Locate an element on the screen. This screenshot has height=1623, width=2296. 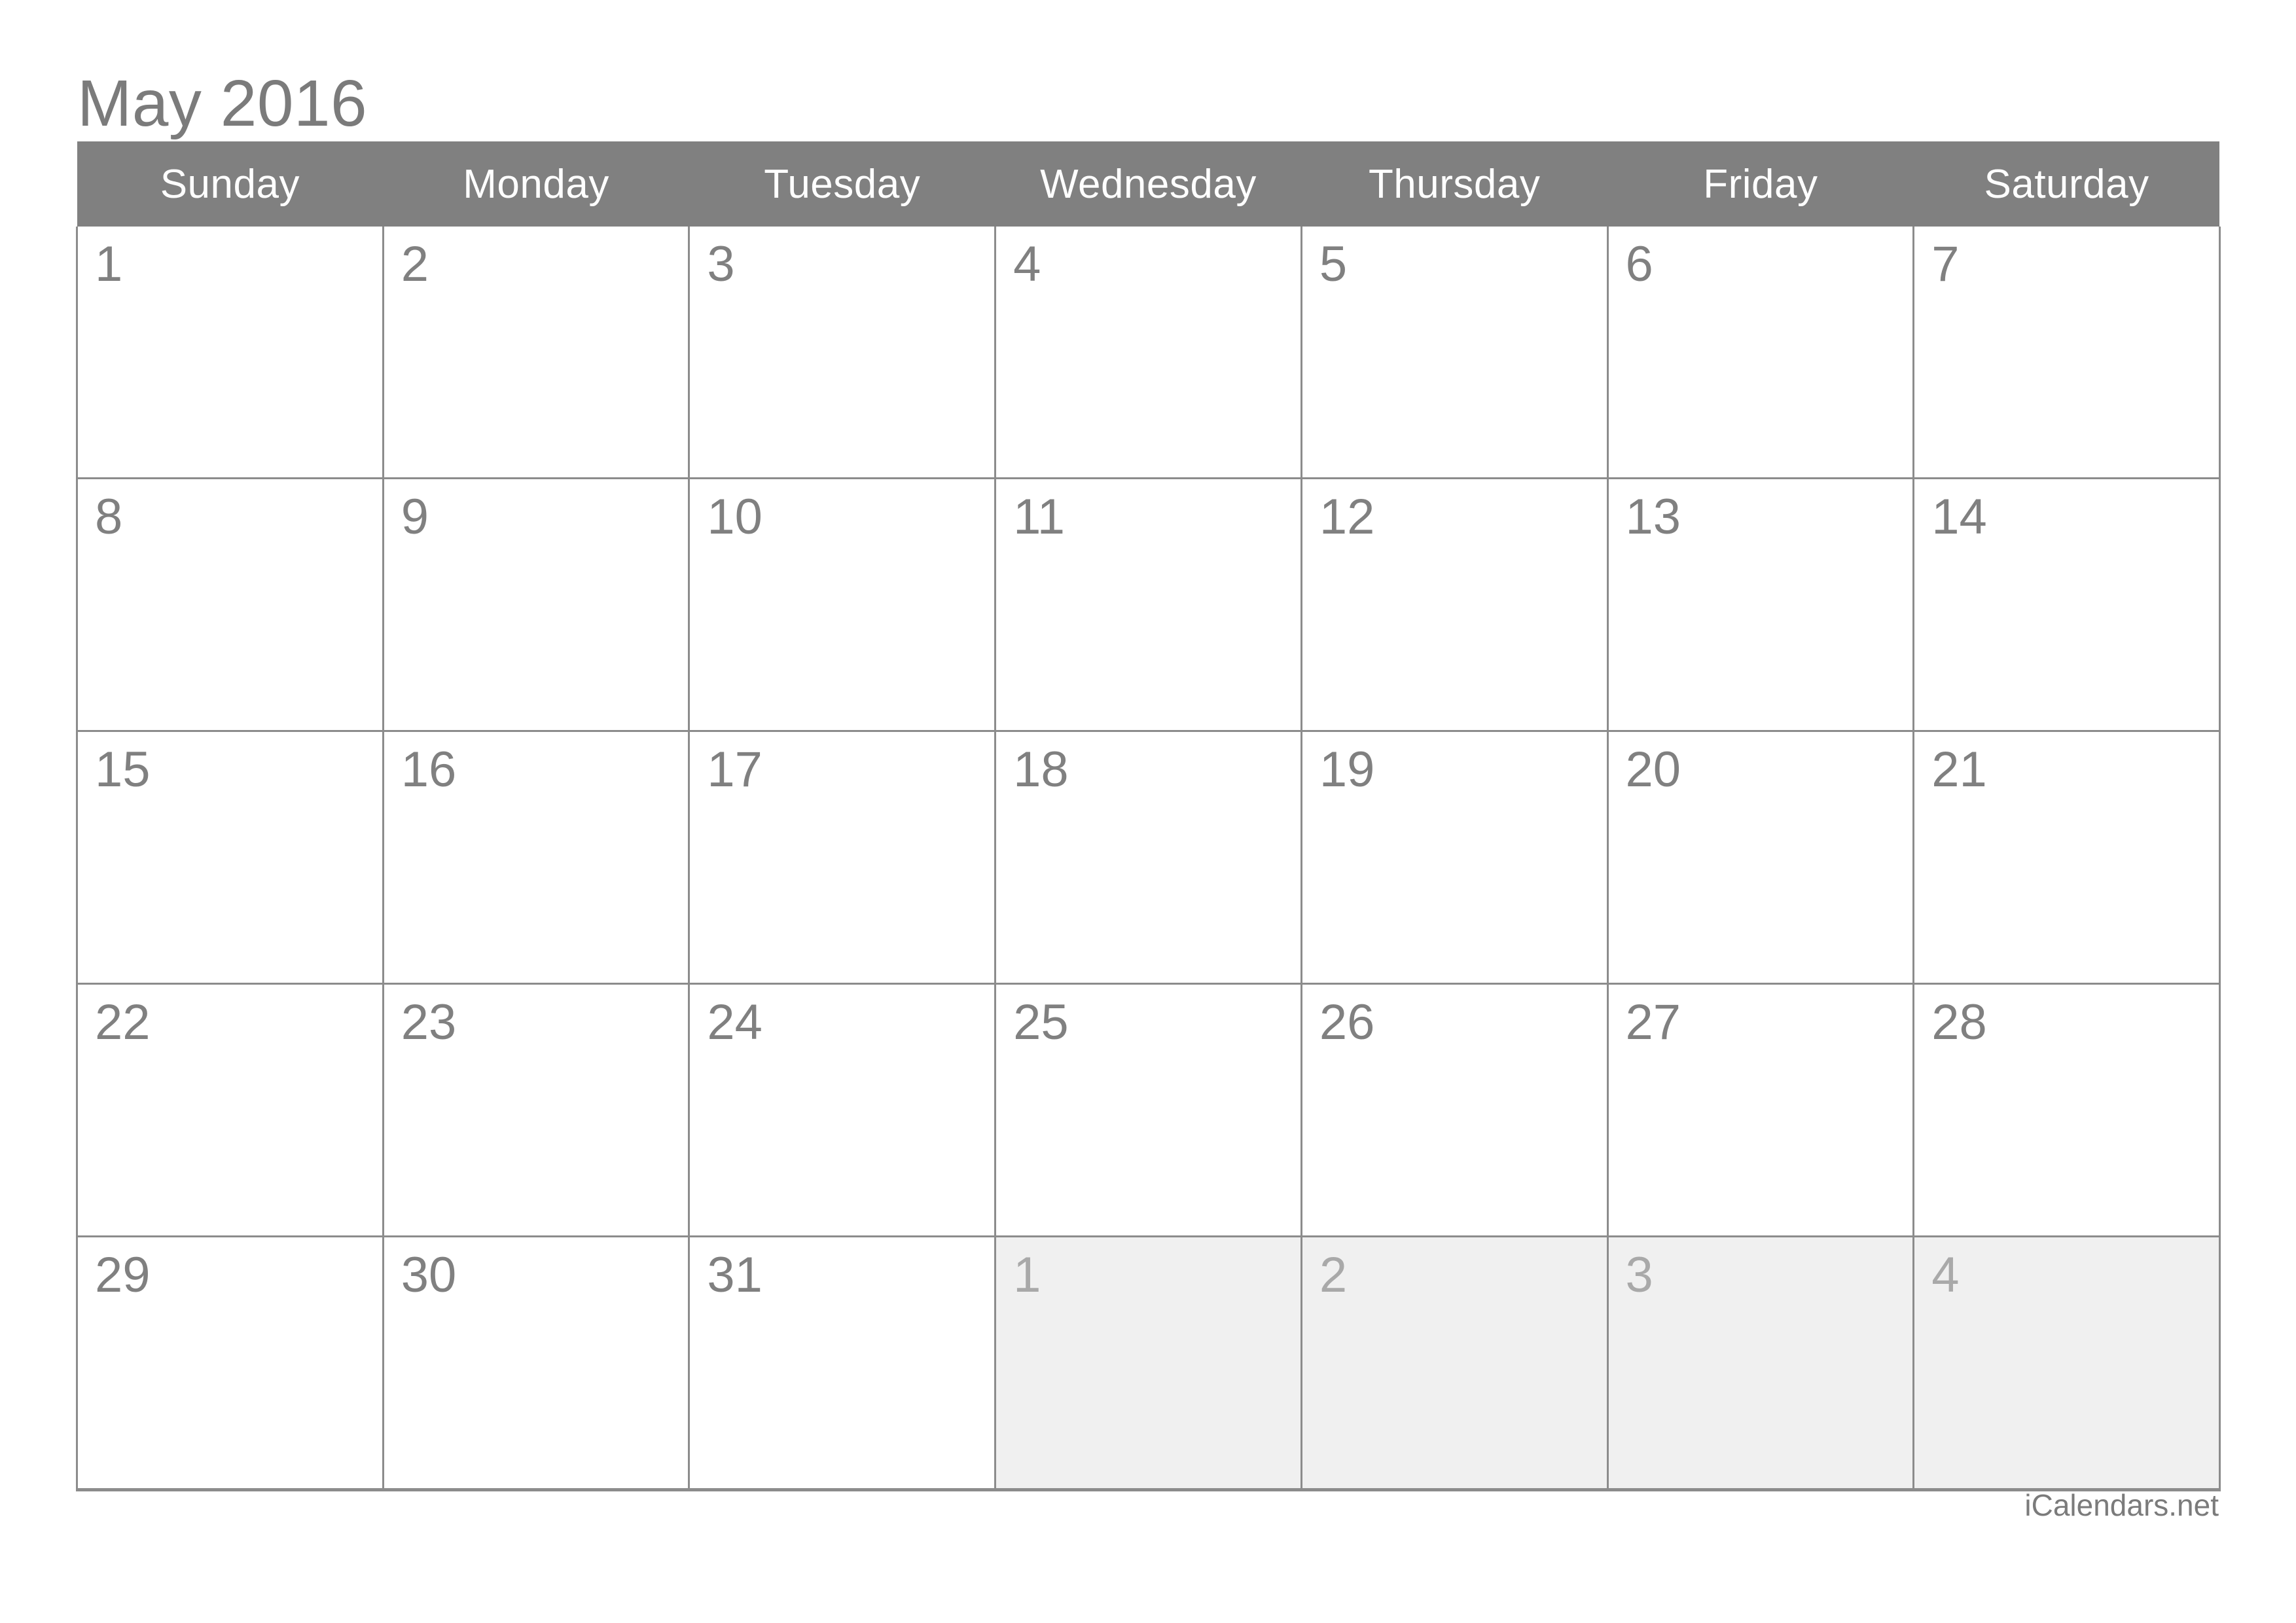
day-number: 14 is located at coordinates (1959, 517).